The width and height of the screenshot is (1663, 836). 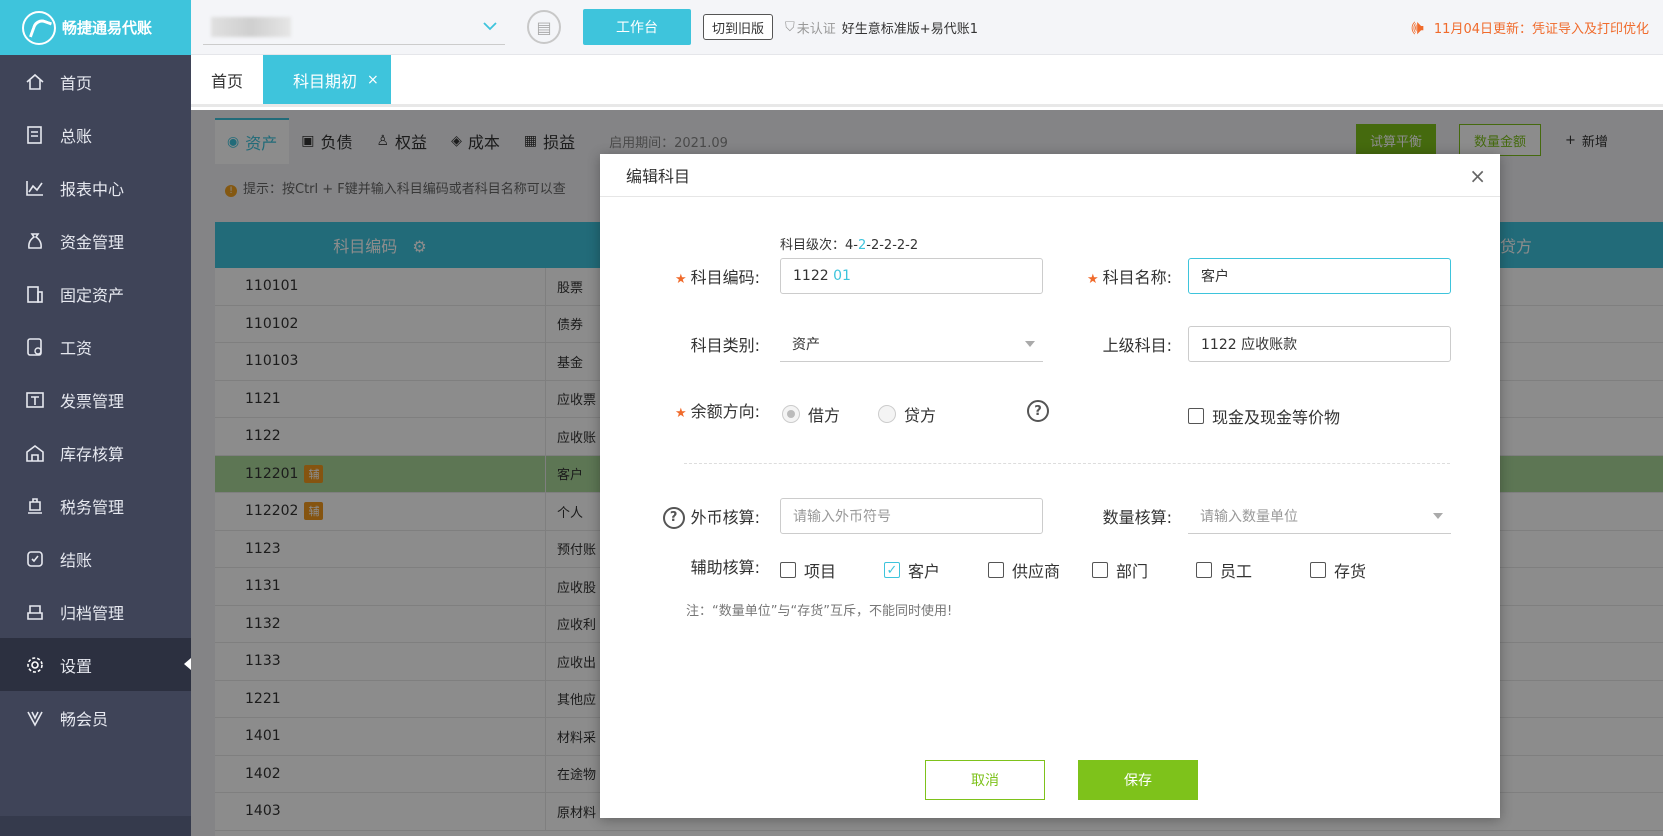 I want to click on aux-option-inventory: 存货, so click(x=1338, y=570).